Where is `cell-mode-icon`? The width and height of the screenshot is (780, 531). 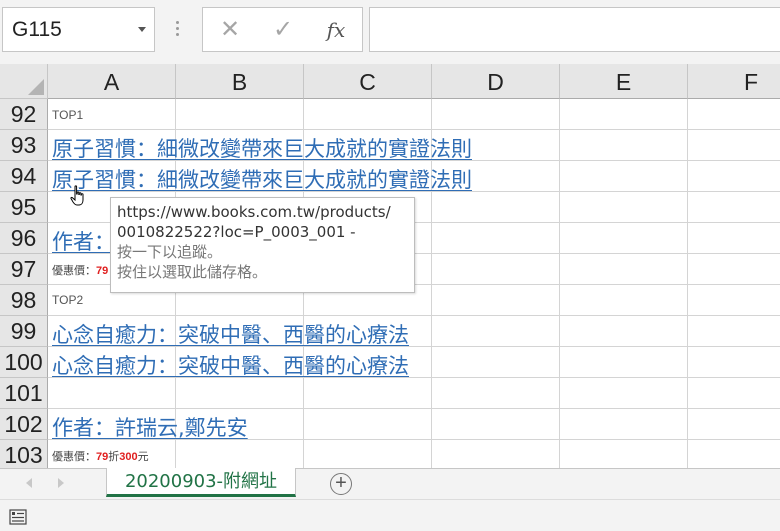
cell-mode-icon is located at coordinates (18, 517).